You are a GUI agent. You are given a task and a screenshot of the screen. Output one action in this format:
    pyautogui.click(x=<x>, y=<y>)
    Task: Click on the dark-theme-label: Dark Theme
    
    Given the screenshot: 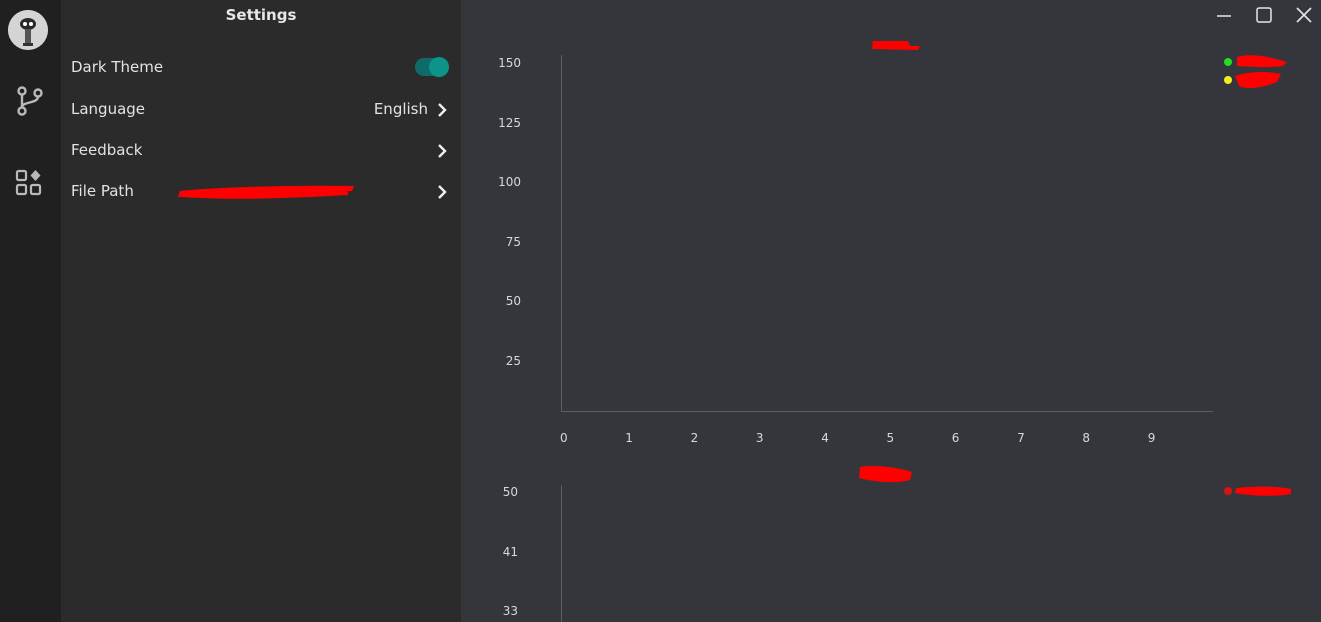 What is the action you would take?
    pyautogui.click(x=117, y=67)
    